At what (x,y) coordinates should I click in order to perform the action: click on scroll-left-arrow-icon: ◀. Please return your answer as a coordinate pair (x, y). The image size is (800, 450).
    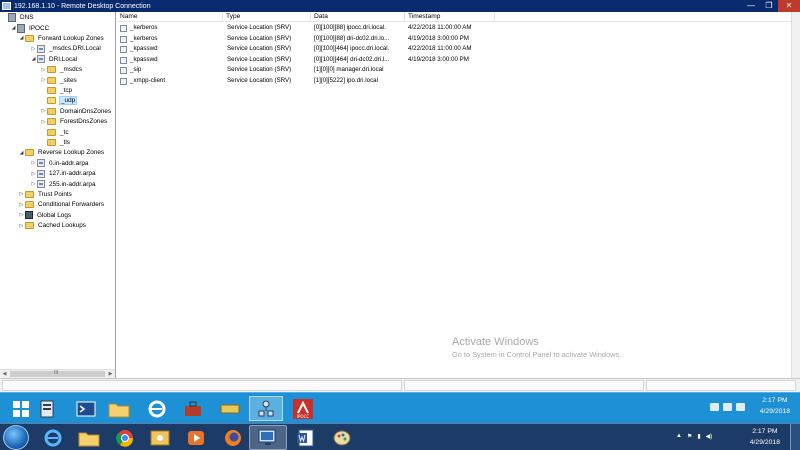
    Looking at the image, I should click on (4, 374).